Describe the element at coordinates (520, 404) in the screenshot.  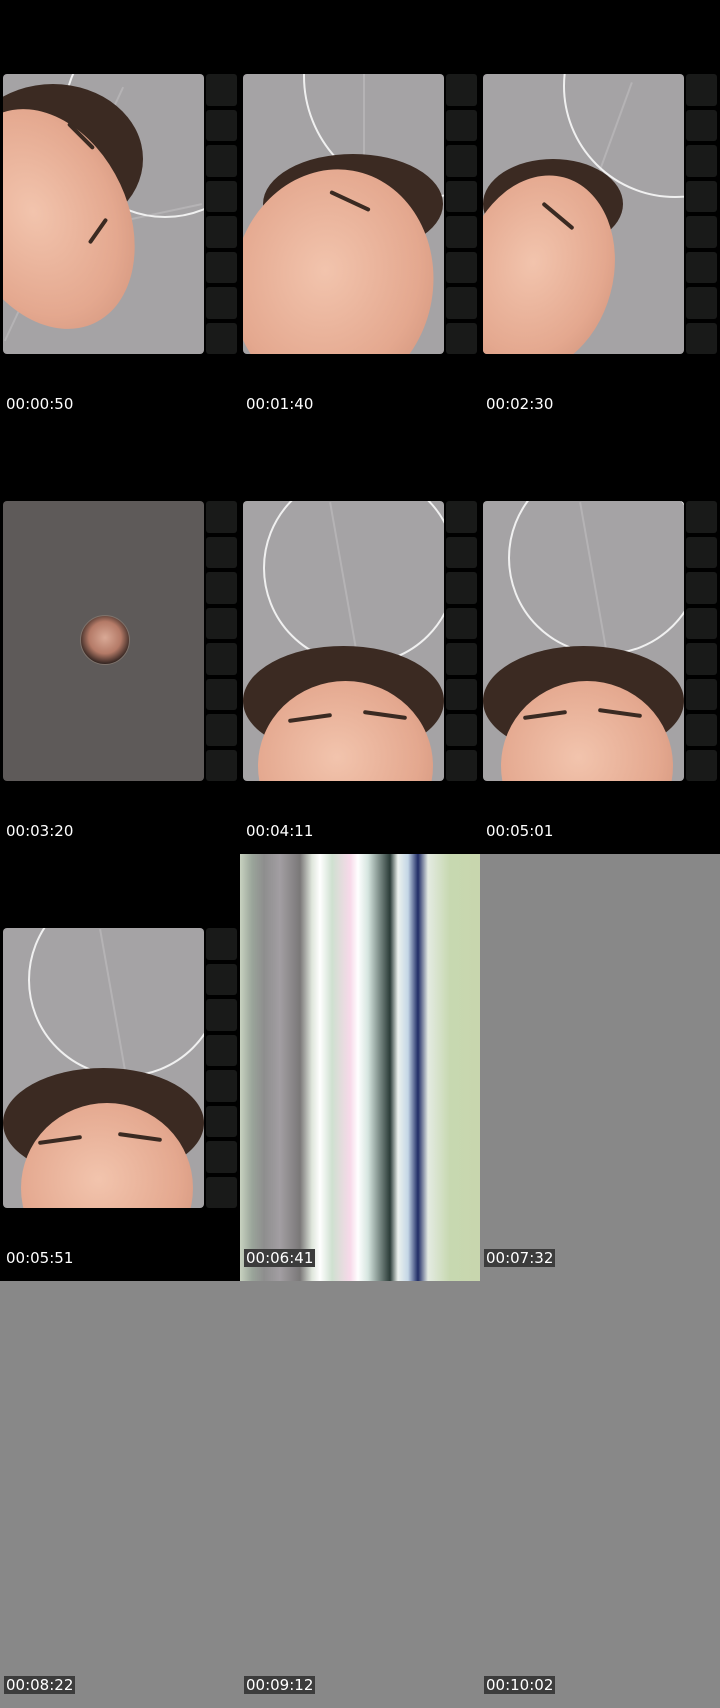
I see `frame-timestamp: 00:02:30` at that location.